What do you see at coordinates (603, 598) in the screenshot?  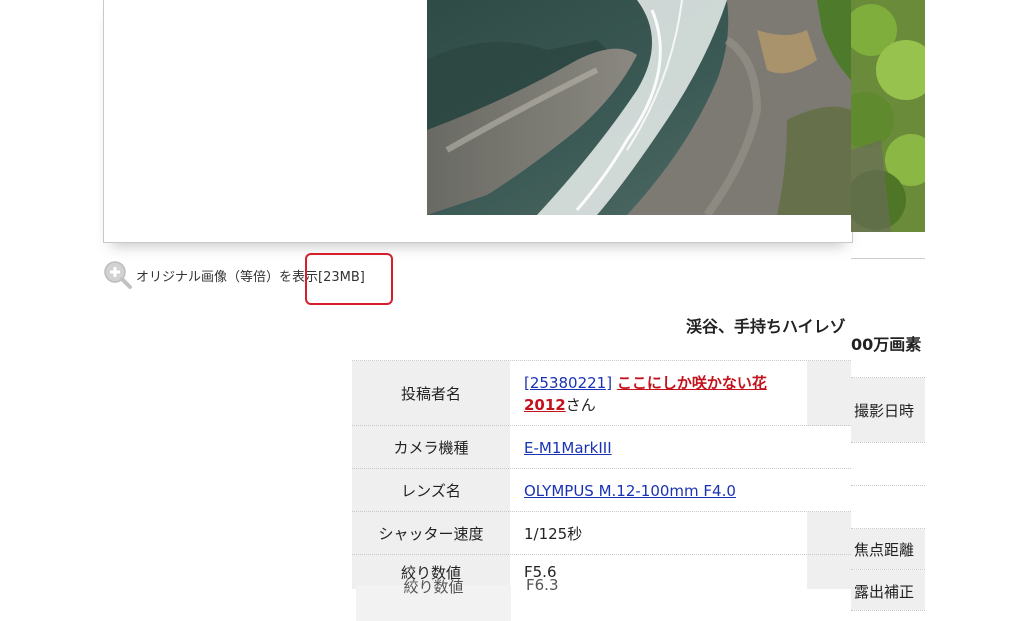 I see `overlap-row: 絞り数値 F6.3` at bounding box center [603, 598].